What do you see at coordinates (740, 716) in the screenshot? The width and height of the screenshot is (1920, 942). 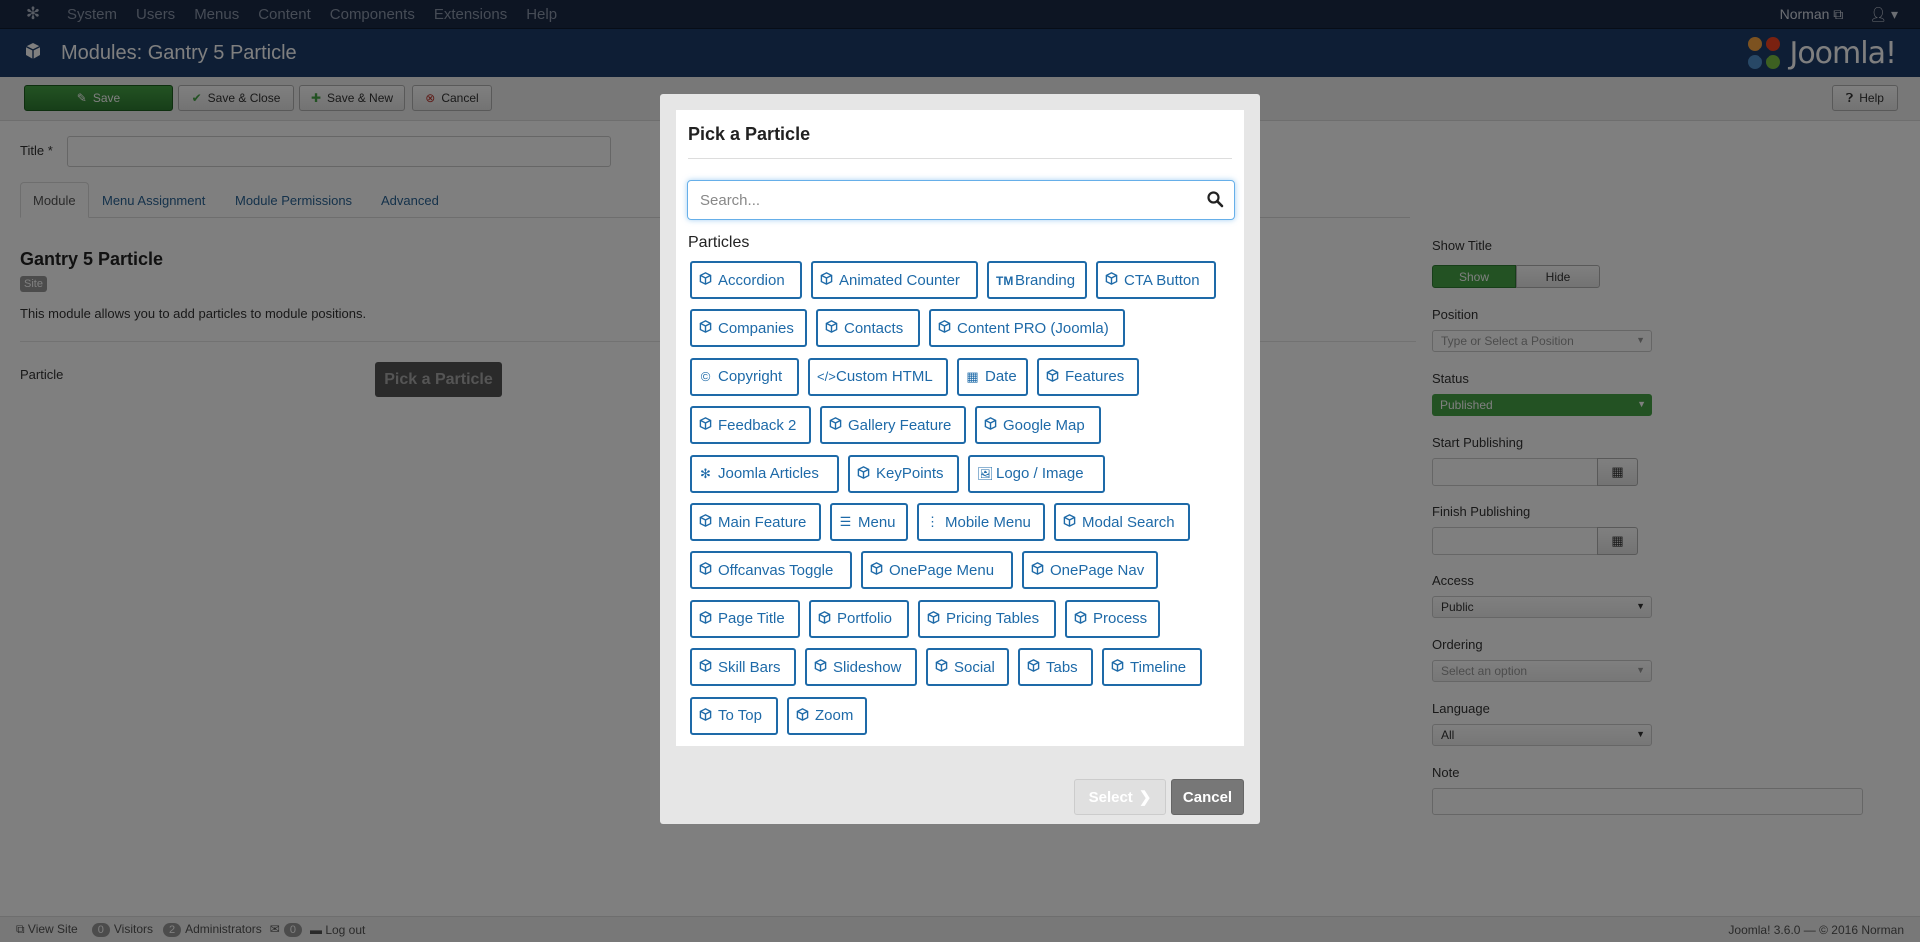 I see `particle-label: To Top` at bounding box center [740, 716].